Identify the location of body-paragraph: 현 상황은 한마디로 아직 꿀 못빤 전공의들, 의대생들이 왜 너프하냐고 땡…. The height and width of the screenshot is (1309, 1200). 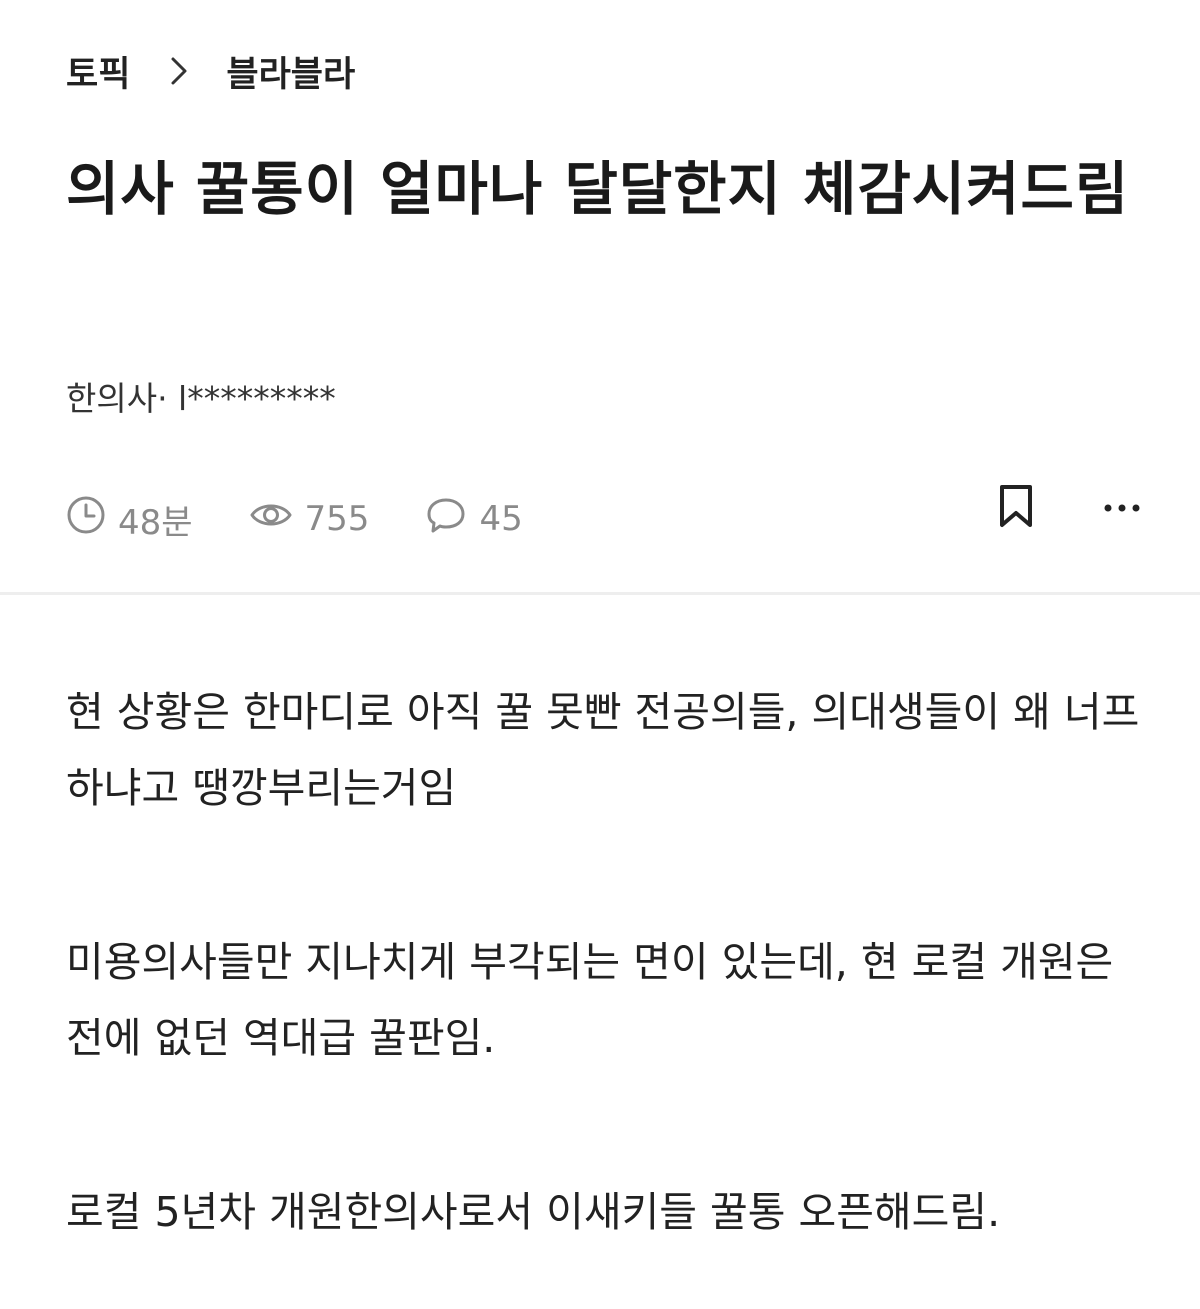
(603, 750).